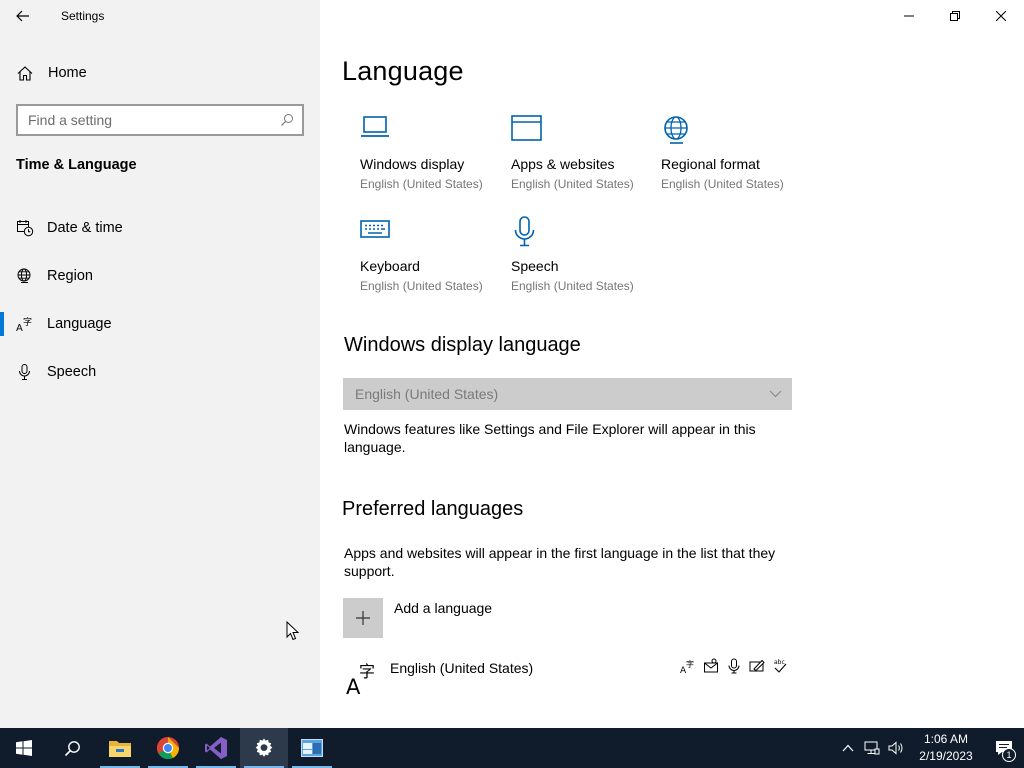 The width and height of the screenshot is (1024, 768). What do you see at coordinates (70, 276) in the screenshot?
I see `sidebar-item-label: Region` at bounding box center [70, 276].